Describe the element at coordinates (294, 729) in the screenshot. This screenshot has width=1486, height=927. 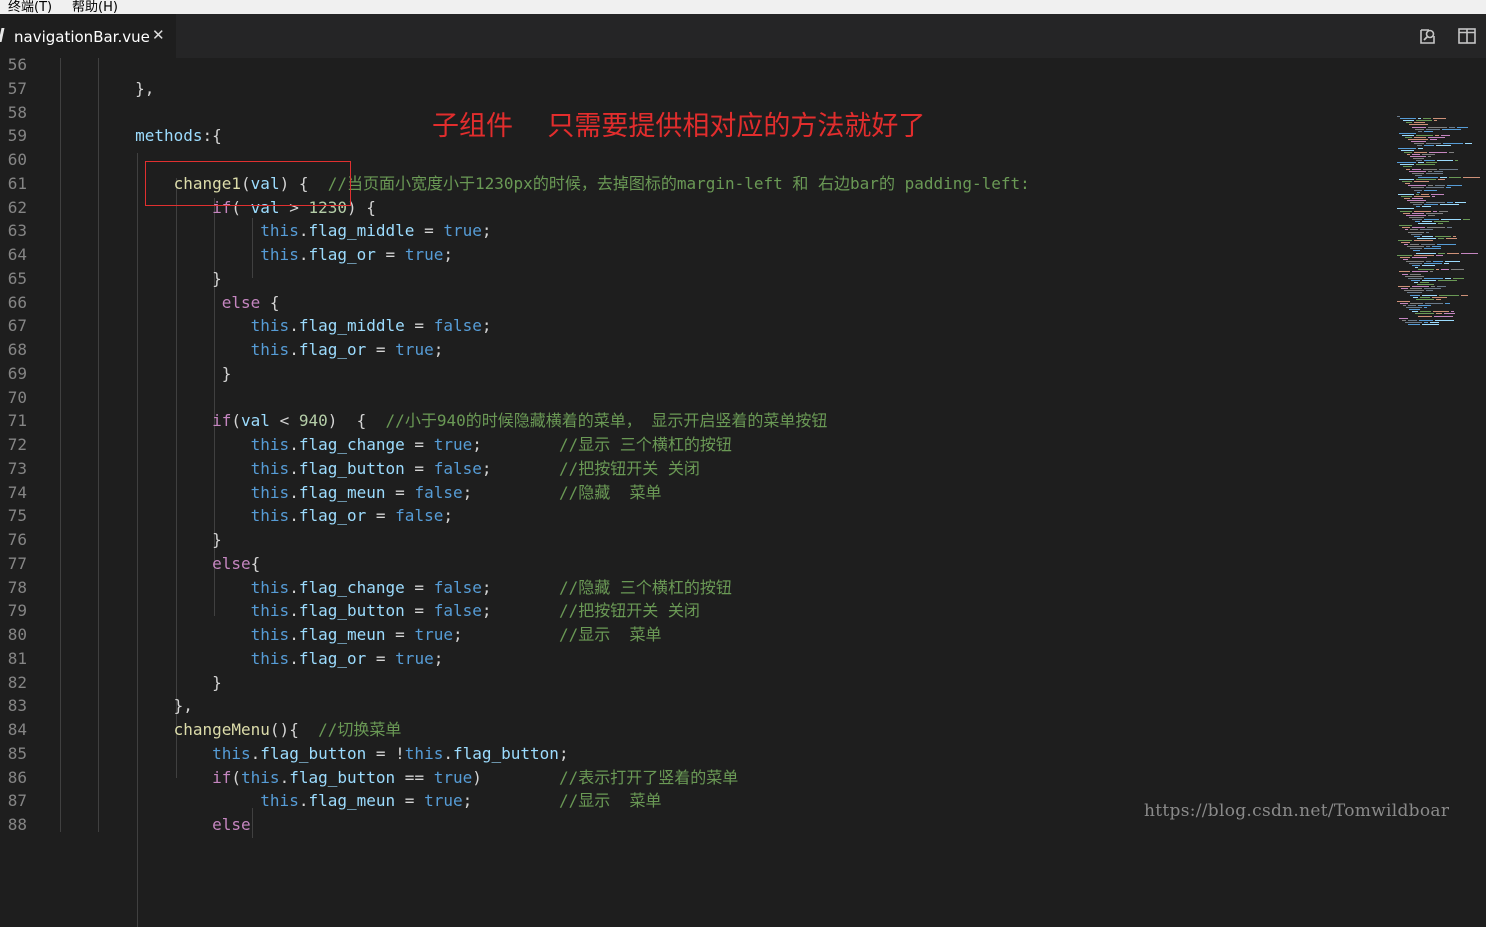
I see `code-token: (){` at that location.